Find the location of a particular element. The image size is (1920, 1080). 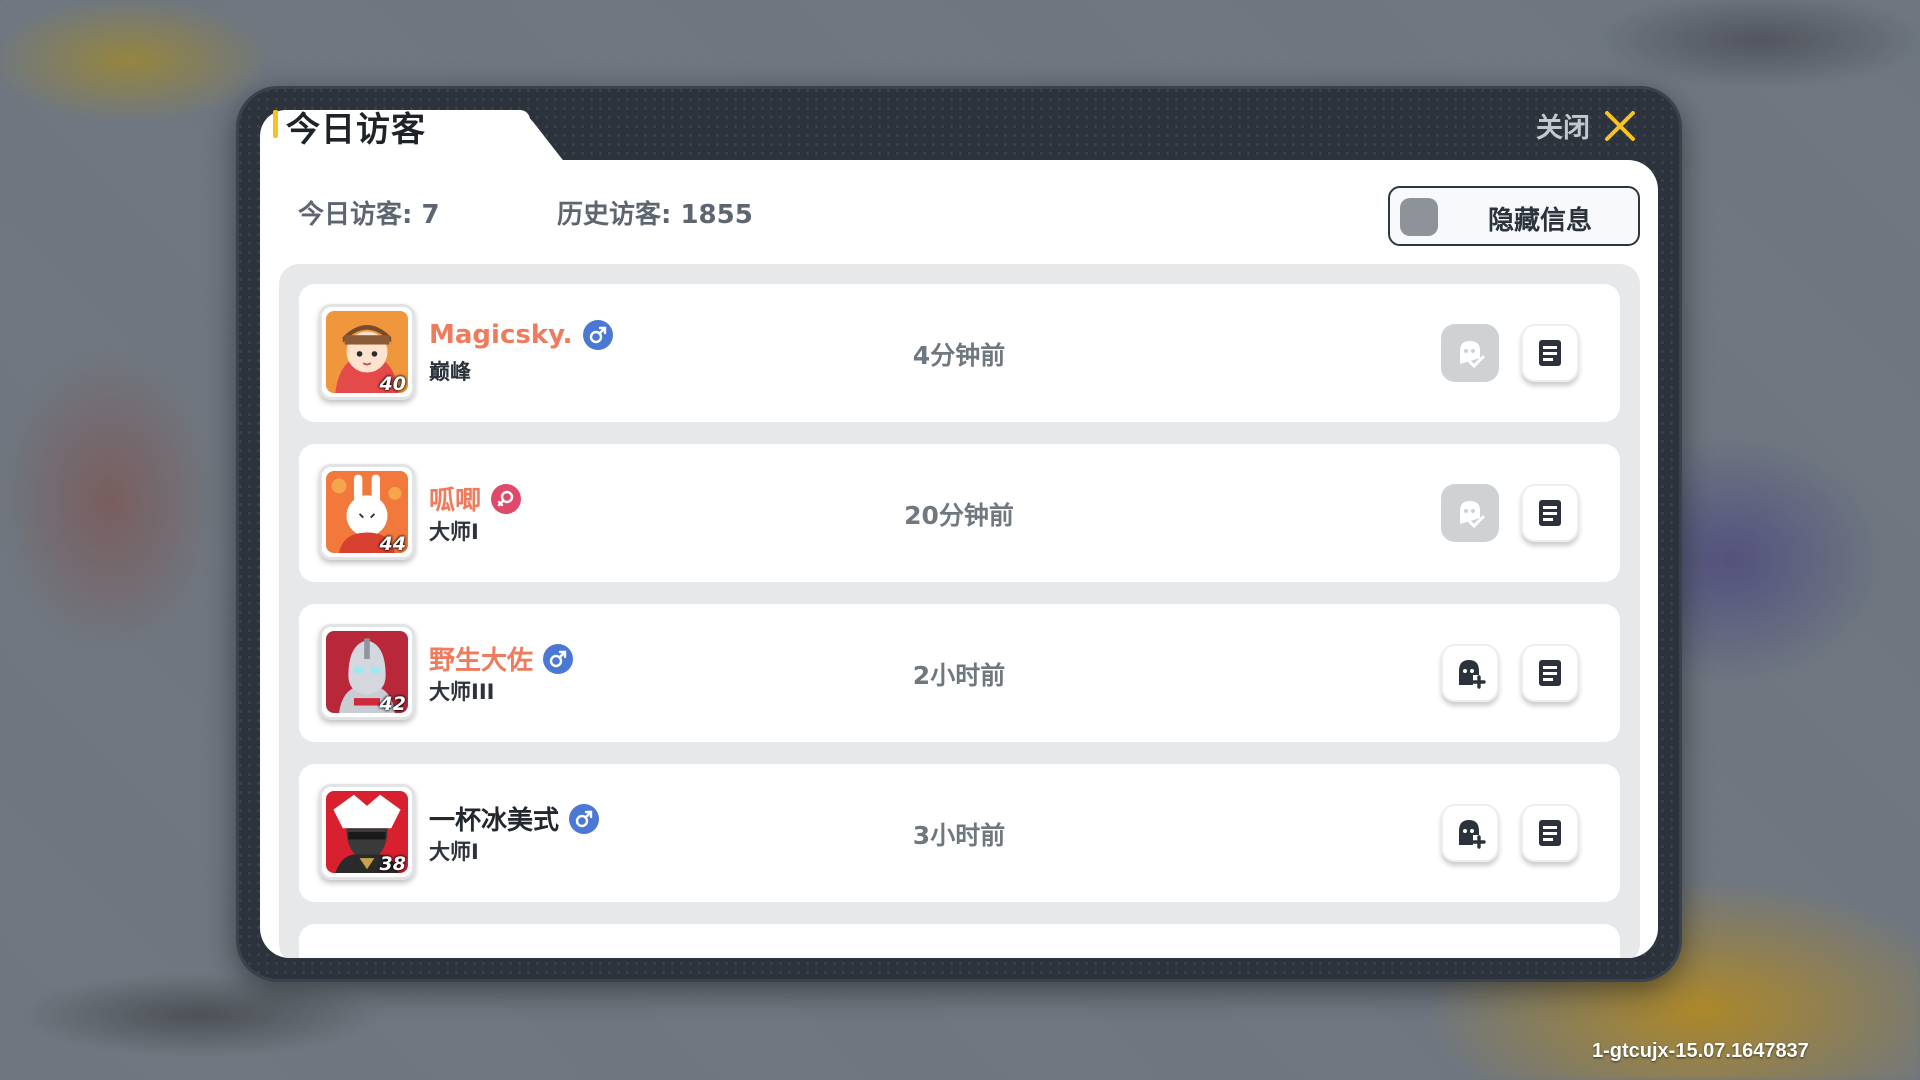

visit-time: 20分钟前 is located at coordinates (959, 515).